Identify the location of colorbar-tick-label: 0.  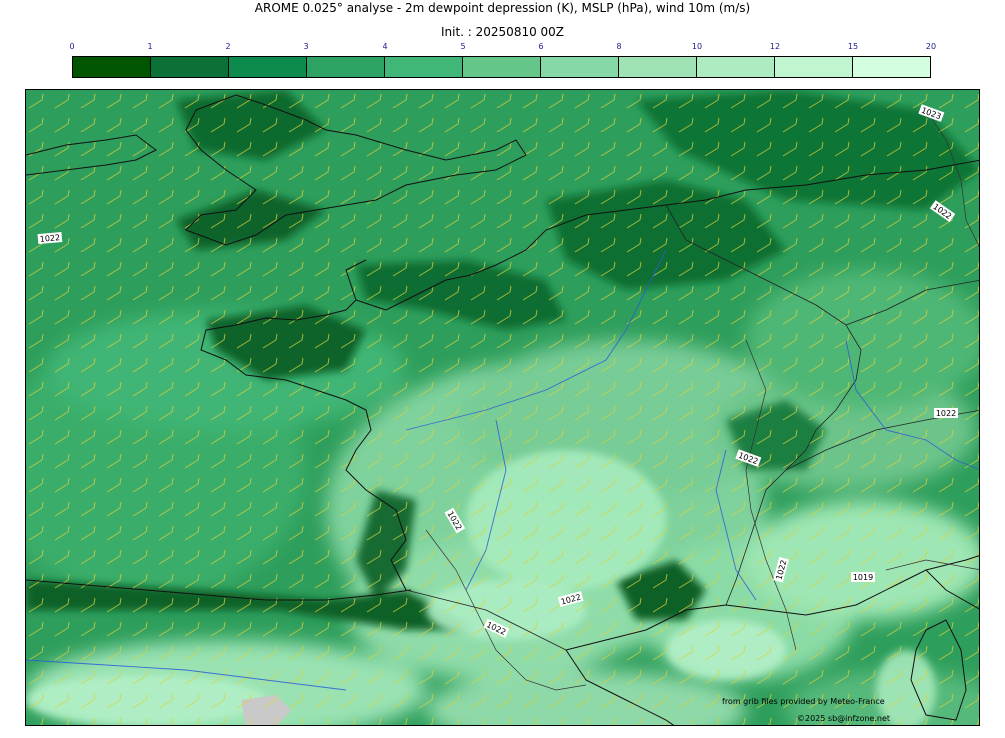
(72, 46).